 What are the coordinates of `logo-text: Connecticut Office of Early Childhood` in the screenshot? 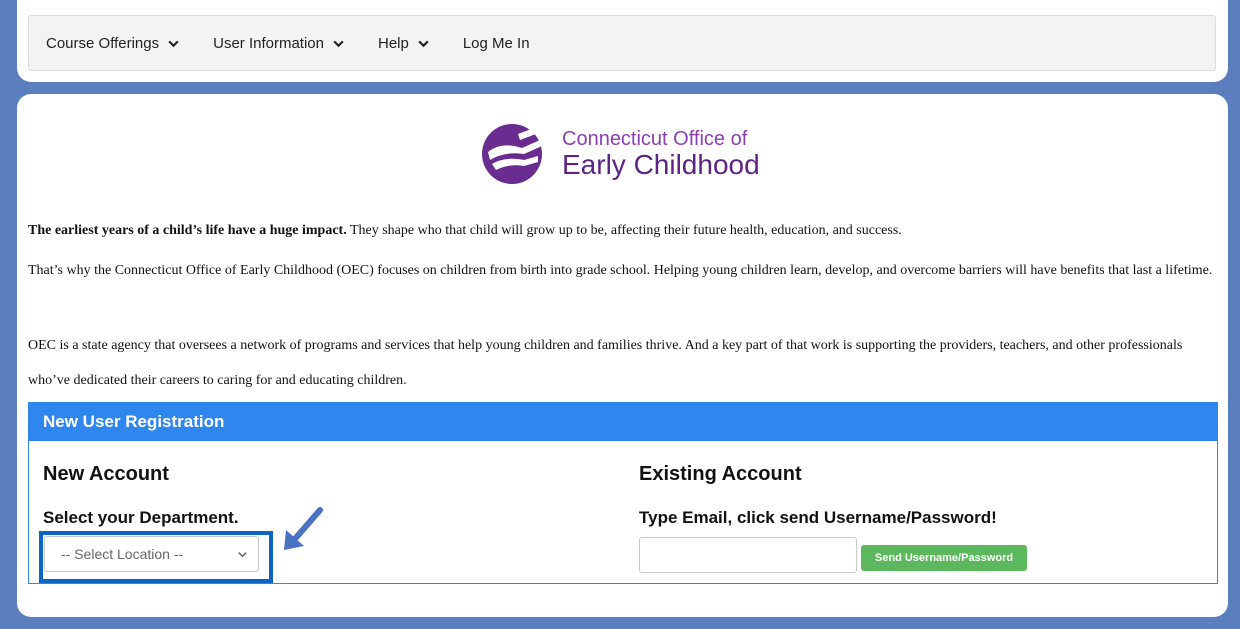 It's located at (661, 154).